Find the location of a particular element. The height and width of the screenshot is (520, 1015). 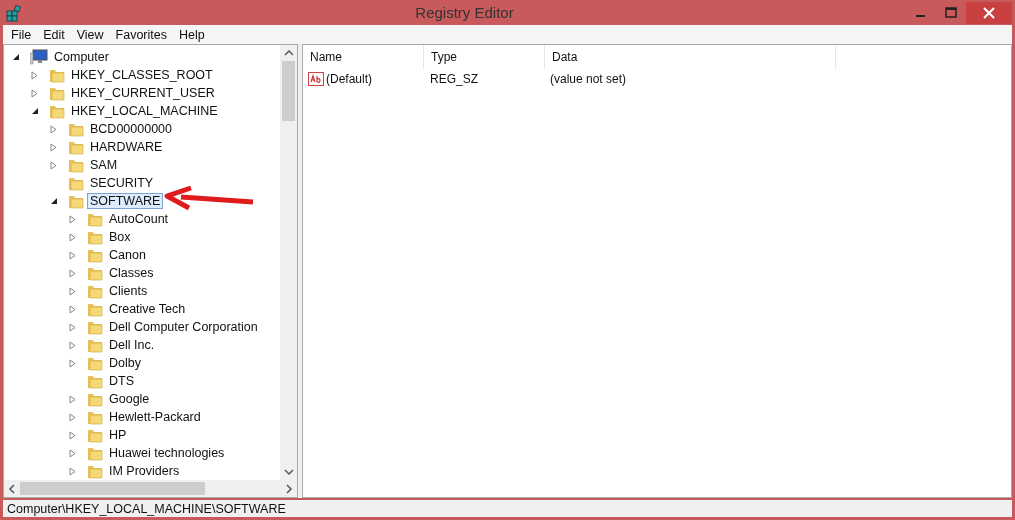

tree-item: Creative Tech is located at coordinates (147, 309).